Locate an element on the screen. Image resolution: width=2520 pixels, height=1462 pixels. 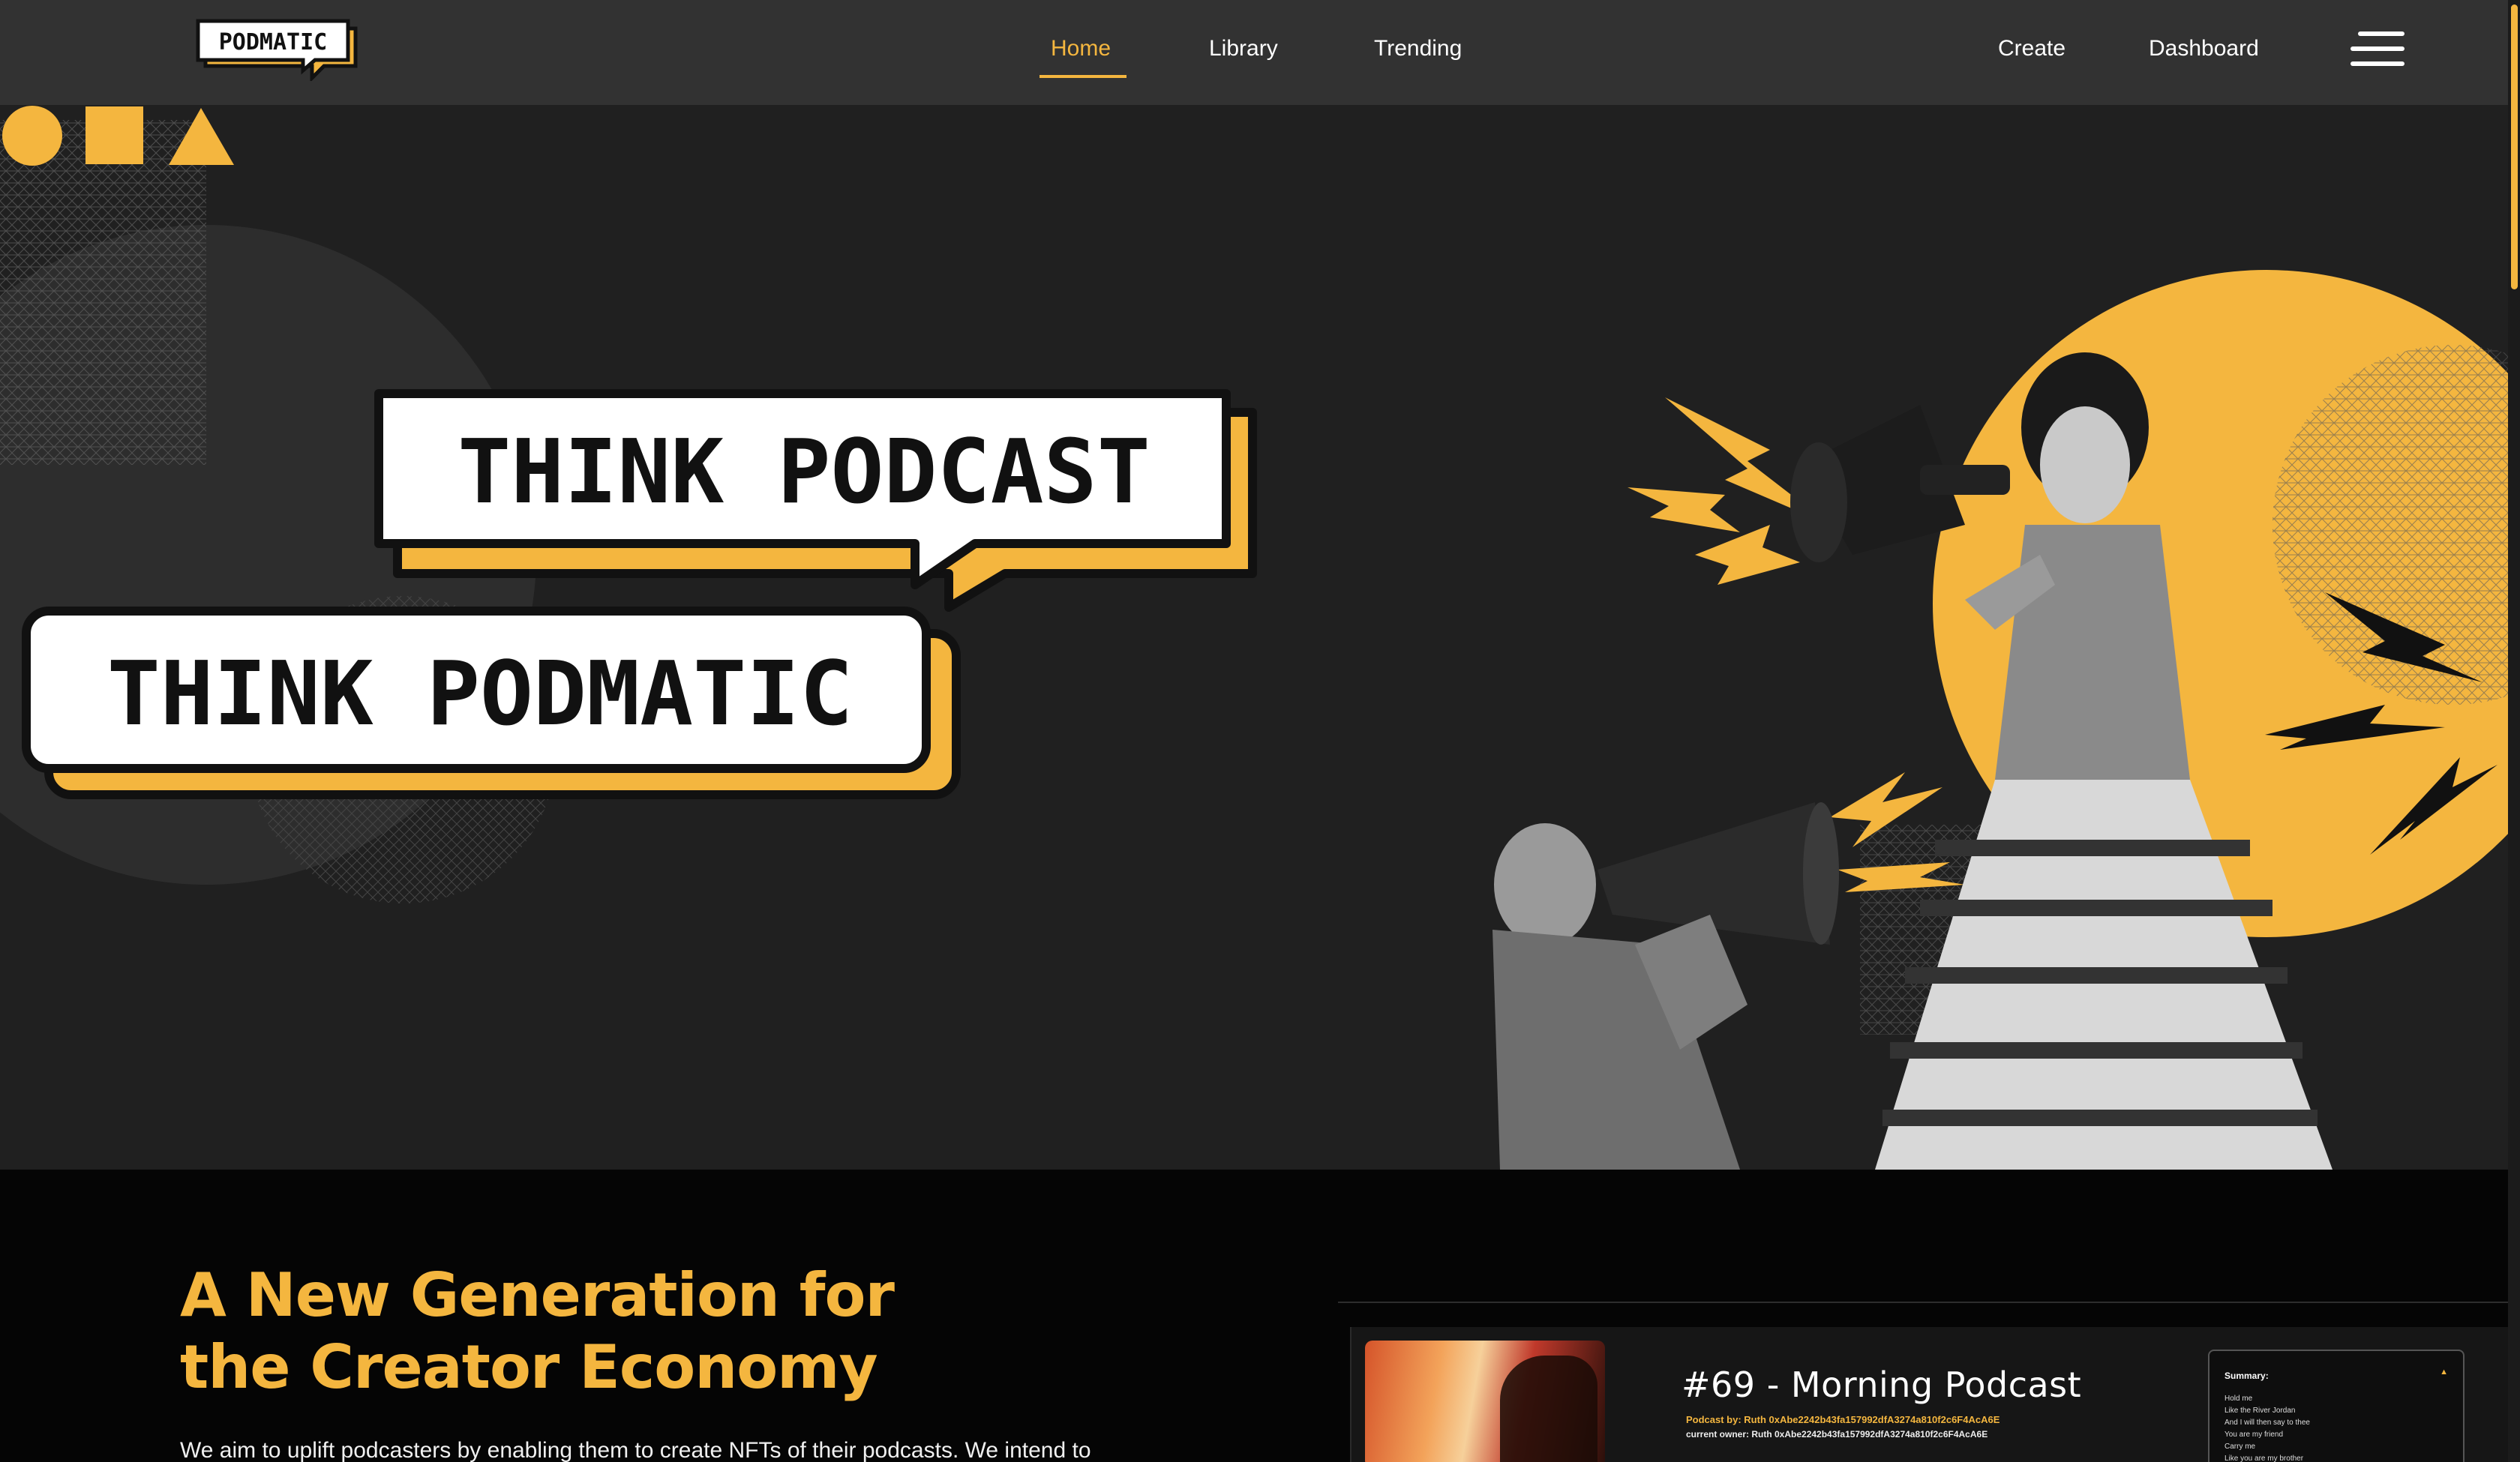
svg-text: THINK PODCAST is located at coordinates (804, 471).